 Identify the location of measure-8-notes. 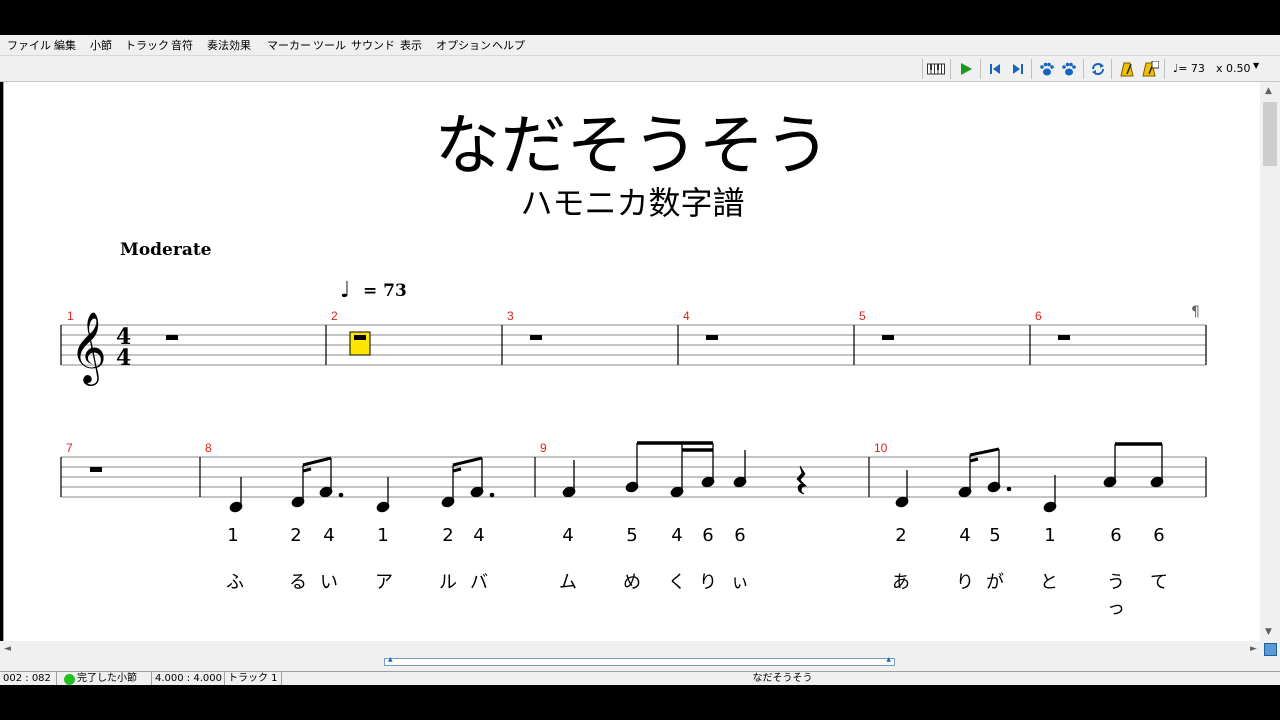
(362, 484).